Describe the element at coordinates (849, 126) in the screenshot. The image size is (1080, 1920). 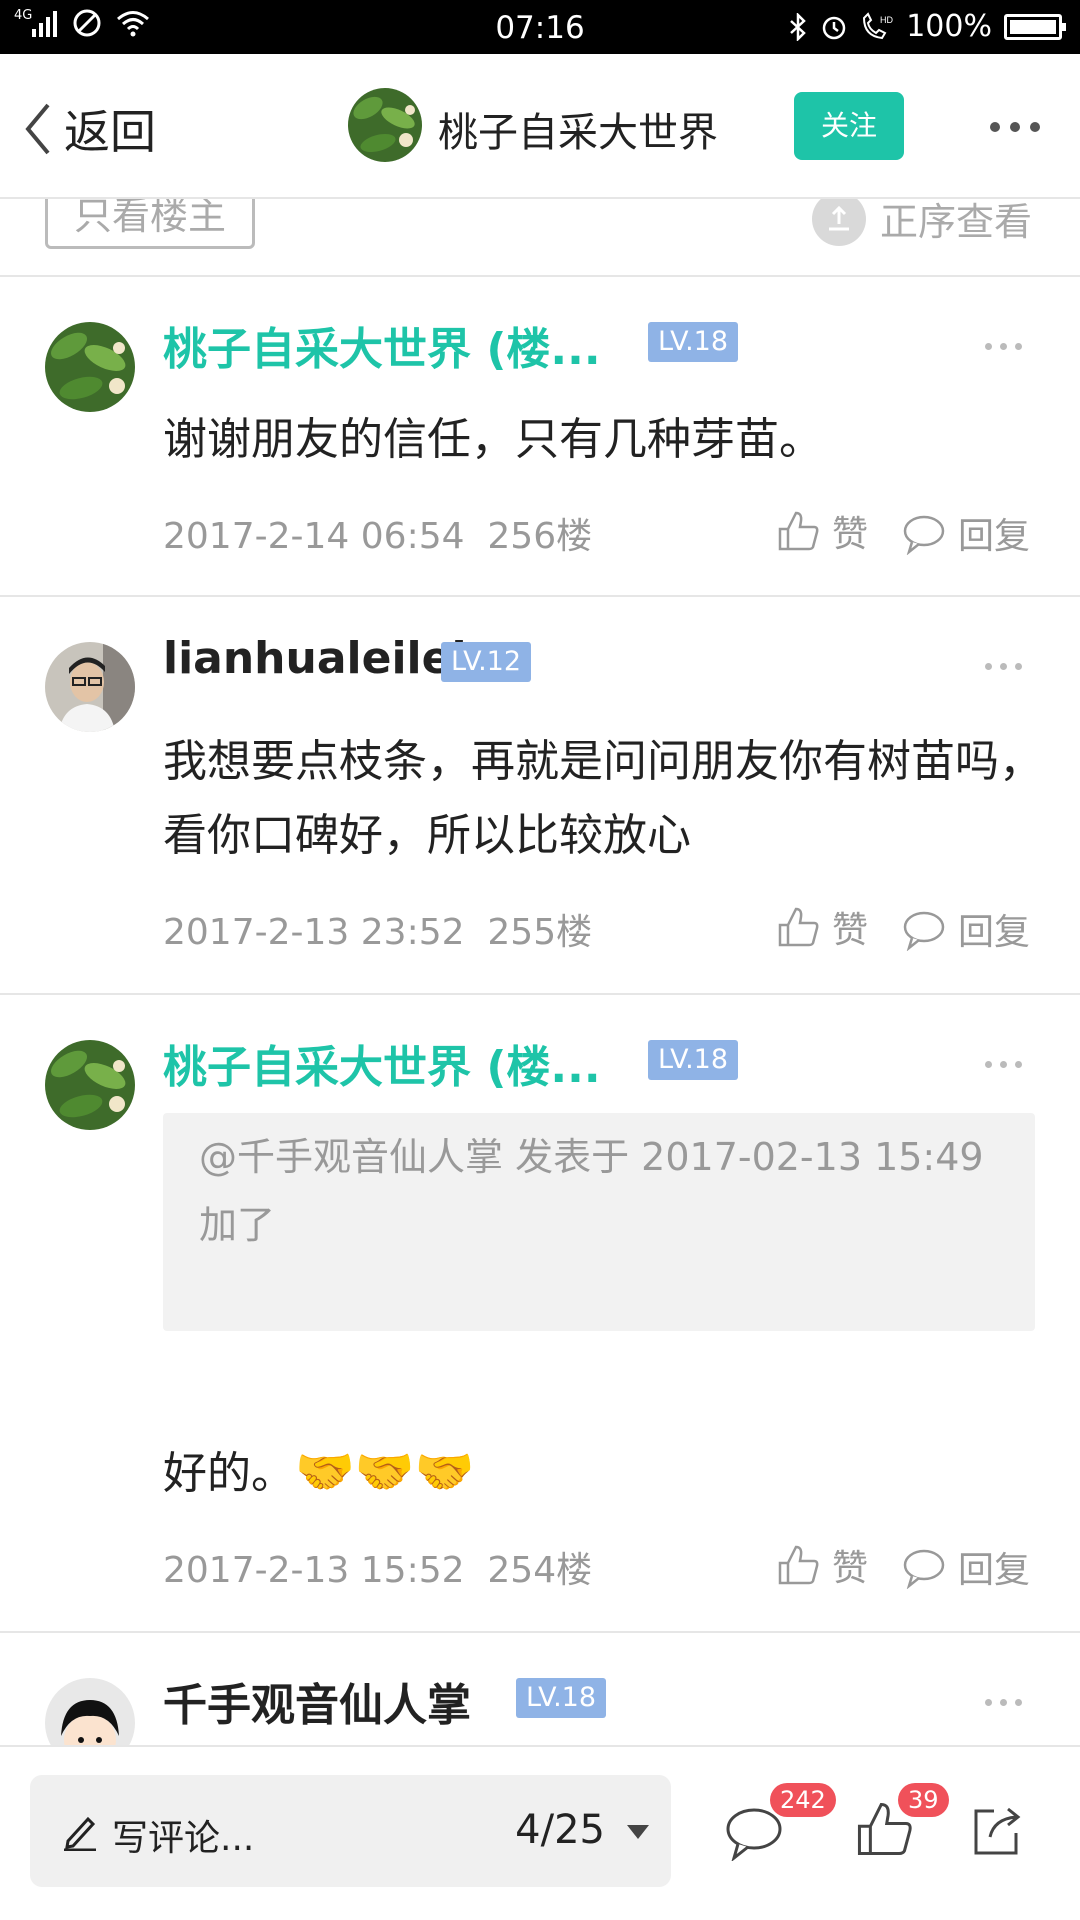
I see `follow-button: 关注` at that location.